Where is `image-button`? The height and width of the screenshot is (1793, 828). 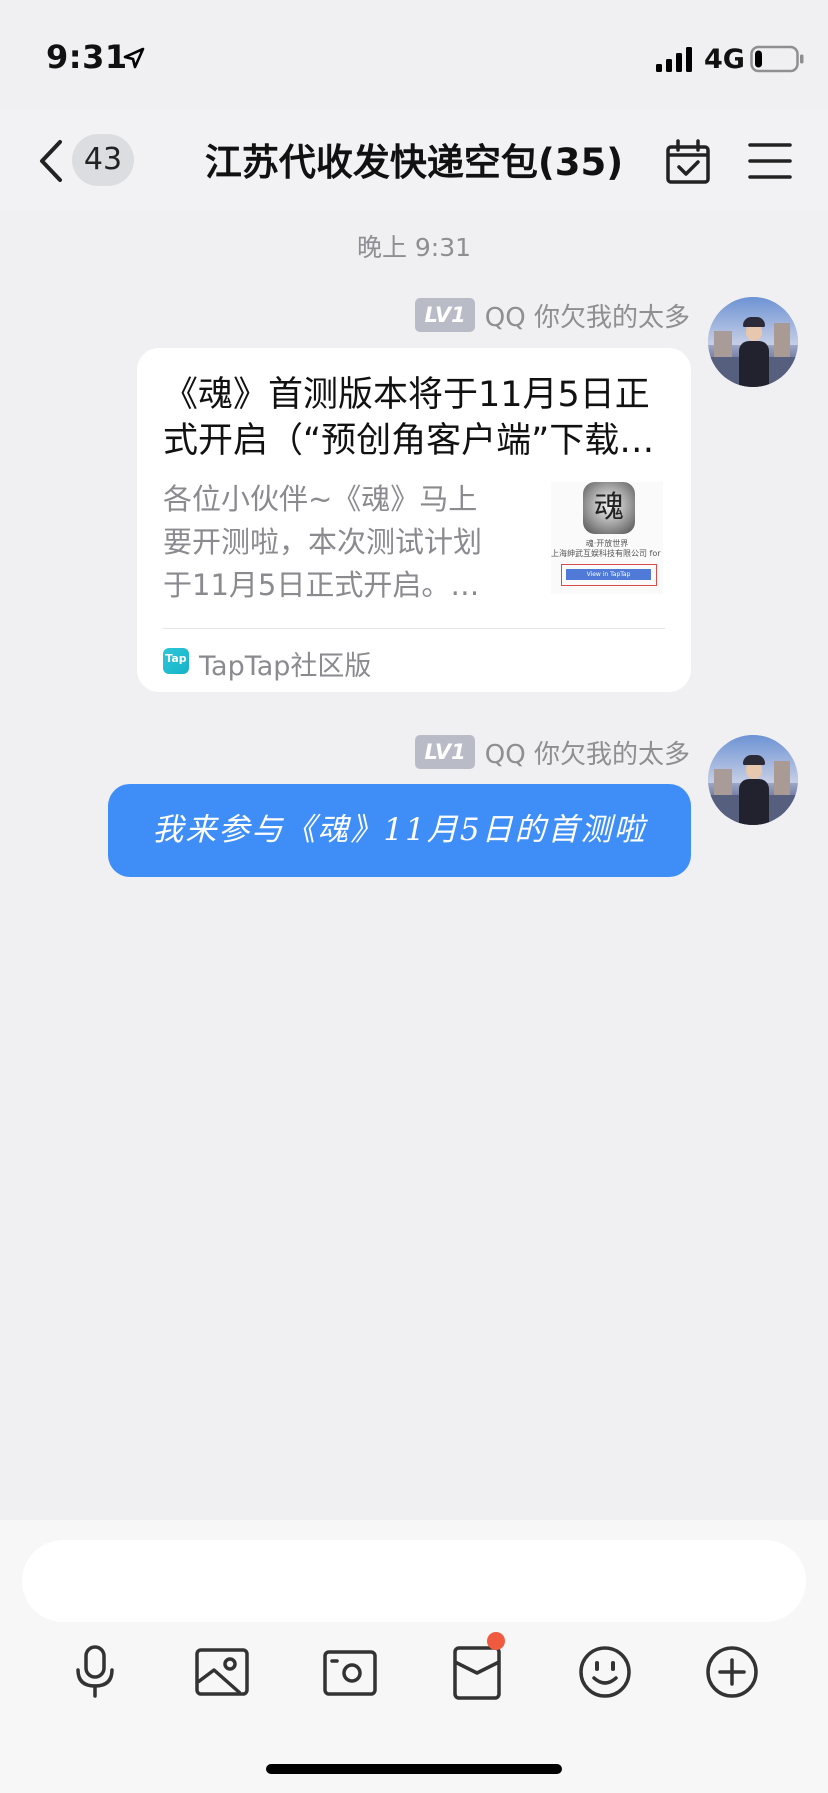 image-button is located at coordinates (222, 1672).